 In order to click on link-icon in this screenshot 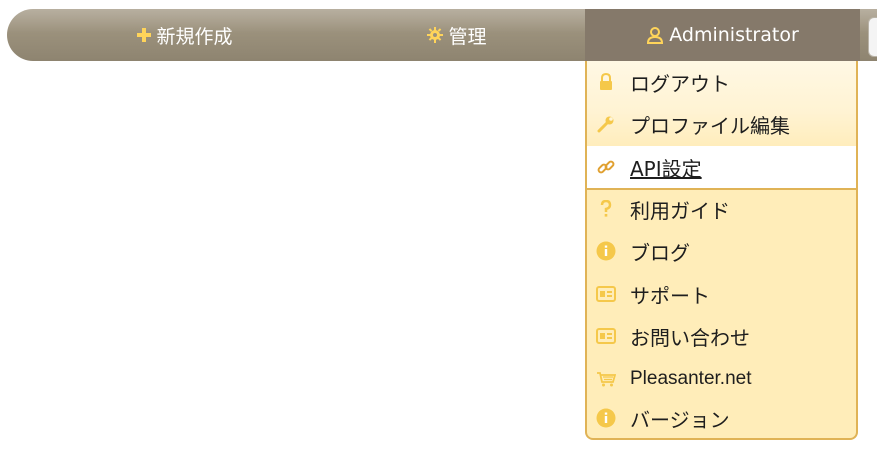, I will do `click(606, 167)`.